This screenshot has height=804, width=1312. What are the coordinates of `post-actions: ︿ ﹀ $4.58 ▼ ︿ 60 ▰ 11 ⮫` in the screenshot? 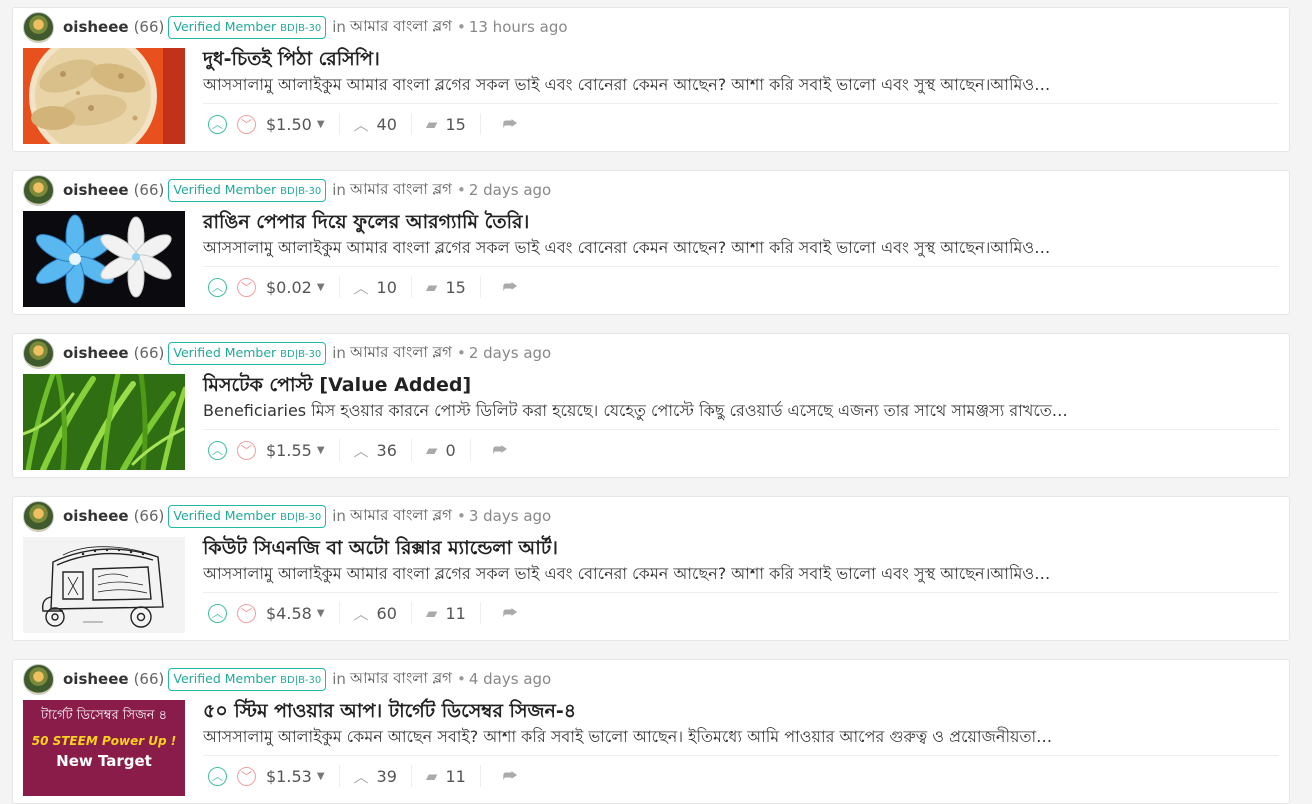 It's located at (363, 613).